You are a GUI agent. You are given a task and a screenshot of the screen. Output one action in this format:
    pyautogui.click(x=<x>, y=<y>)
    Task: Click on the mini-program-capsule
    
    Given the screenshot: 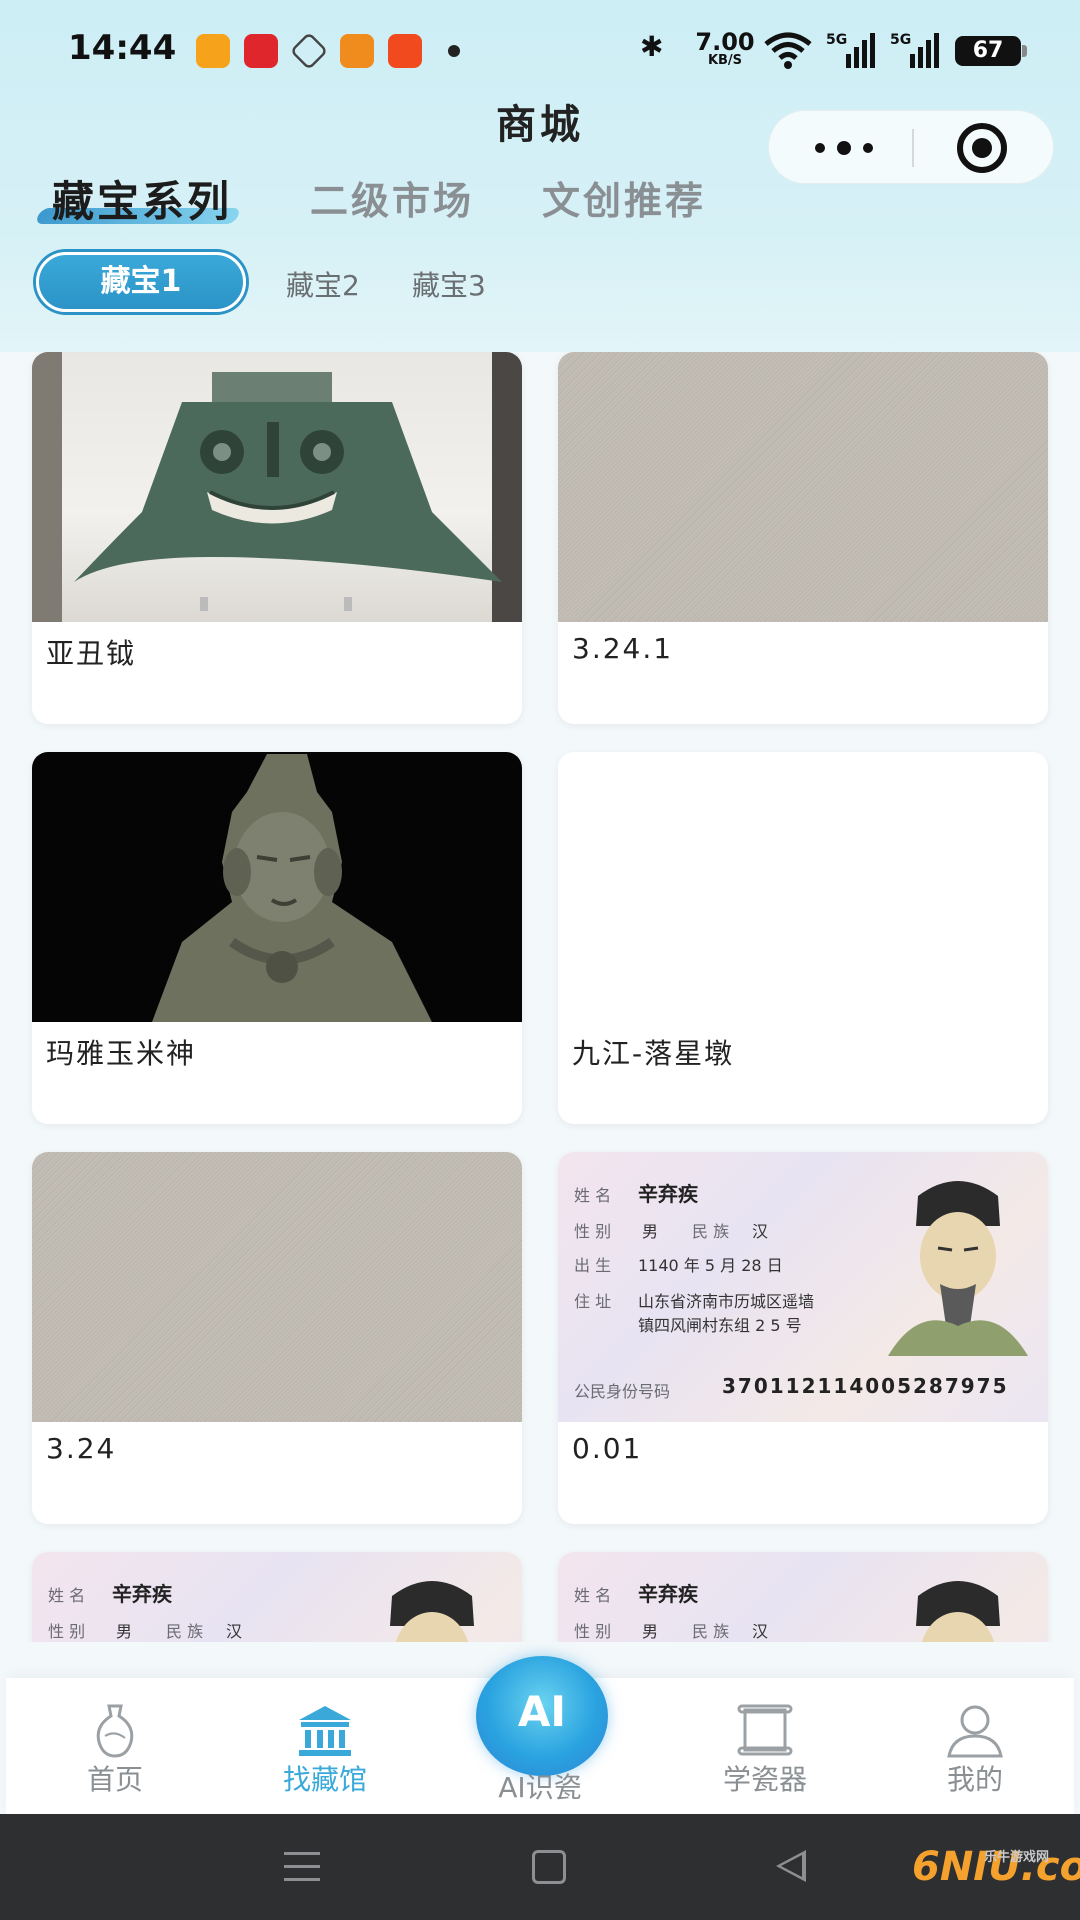 What is the action you would take?
    pyautogui.click(x=911, y=147)
    